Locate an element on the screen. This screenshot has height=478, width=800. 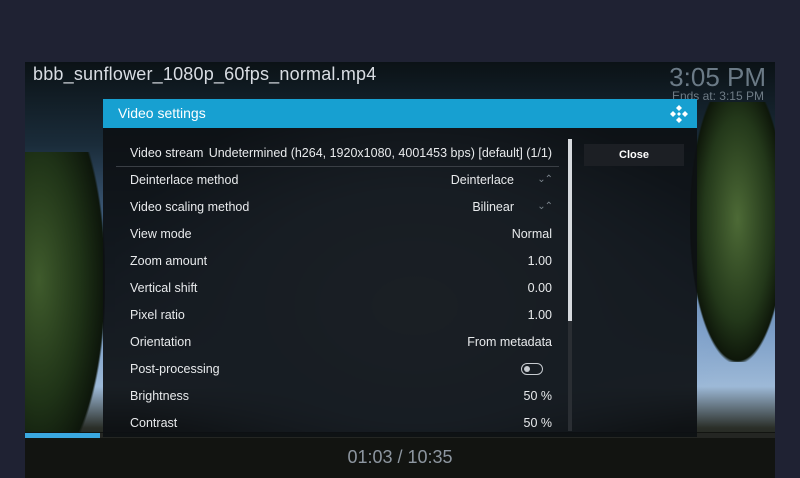
setting-label: Contrast is located at coordinates (154, 422).